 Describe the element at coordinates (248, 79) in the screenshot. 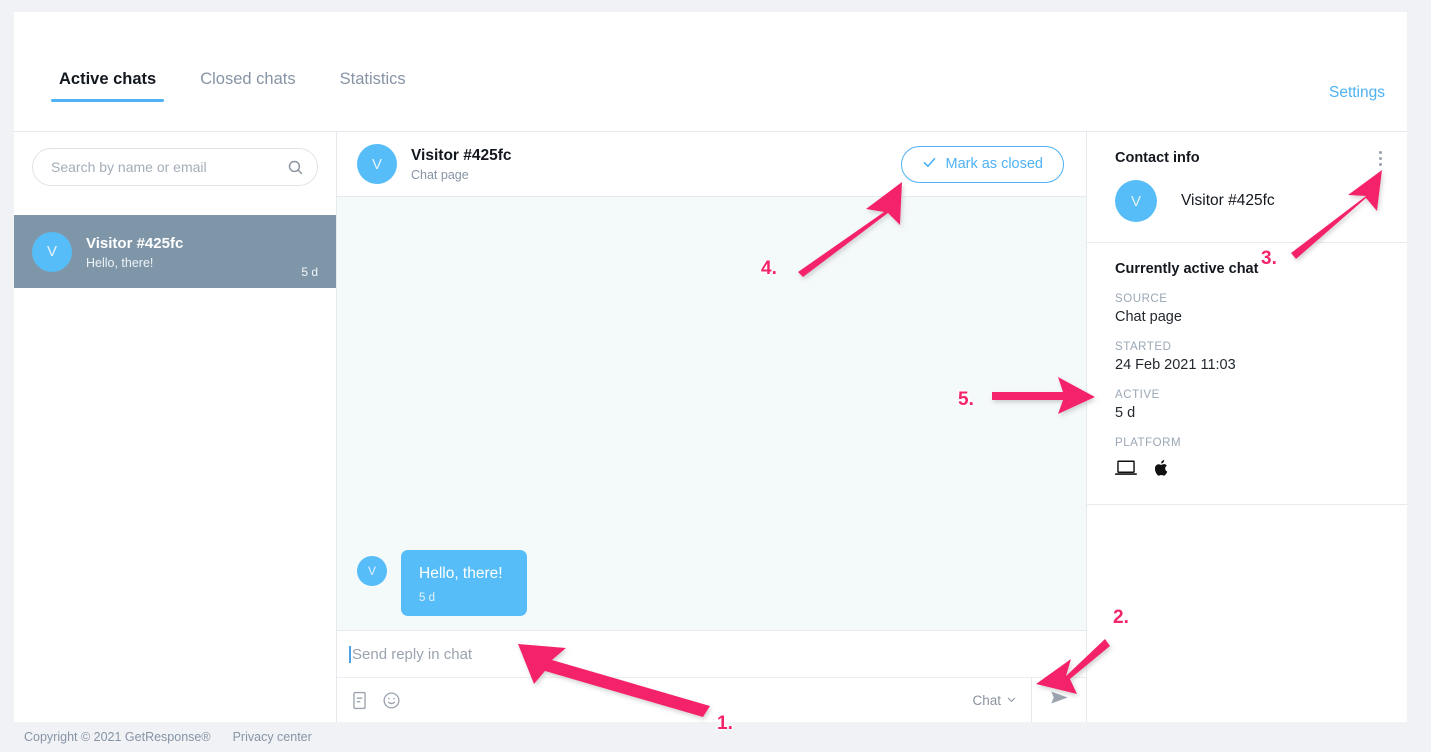

I see `tab-closed-chats-label: Closed chats` at that location.